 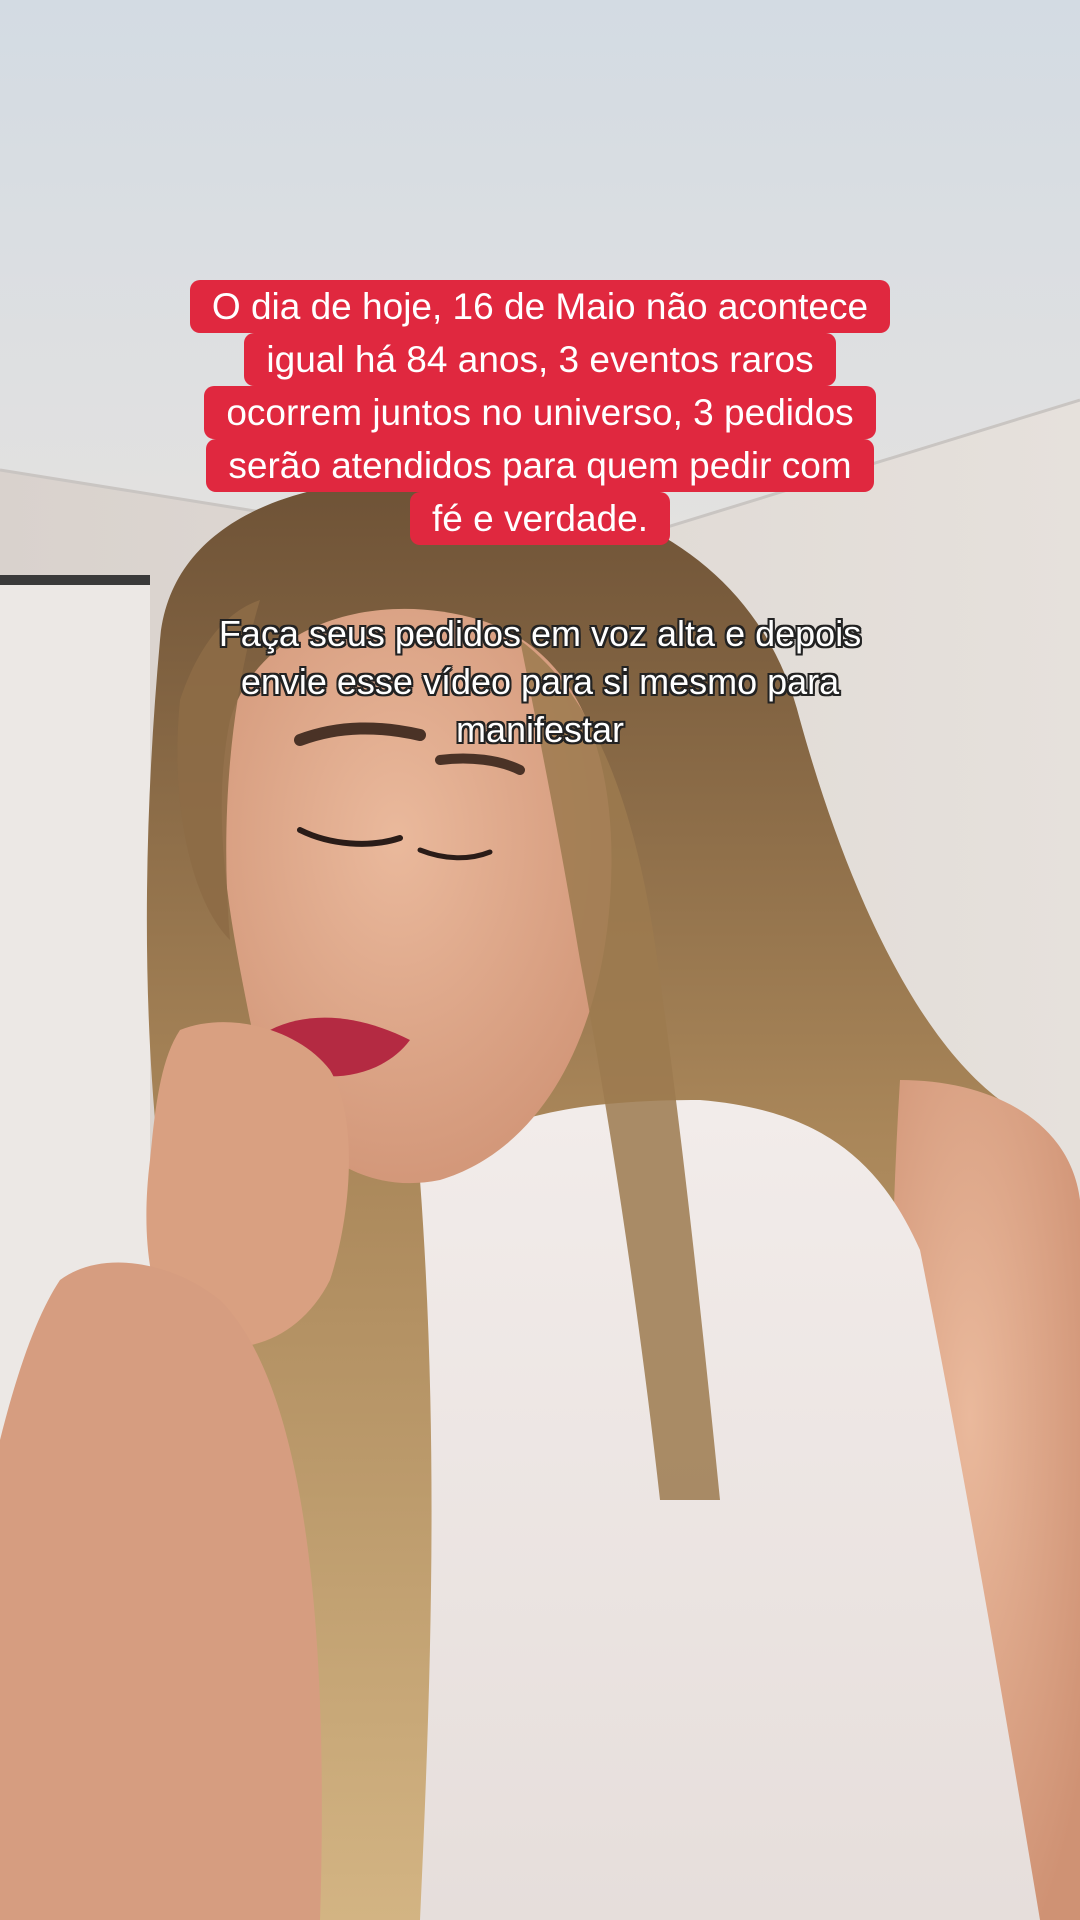 What do you see at coordinates (540, 306) in the screenshot?
I see `red-caption-line: O dia de hoje, 16 de Maio não acontece` at bounding box center [540, 306].